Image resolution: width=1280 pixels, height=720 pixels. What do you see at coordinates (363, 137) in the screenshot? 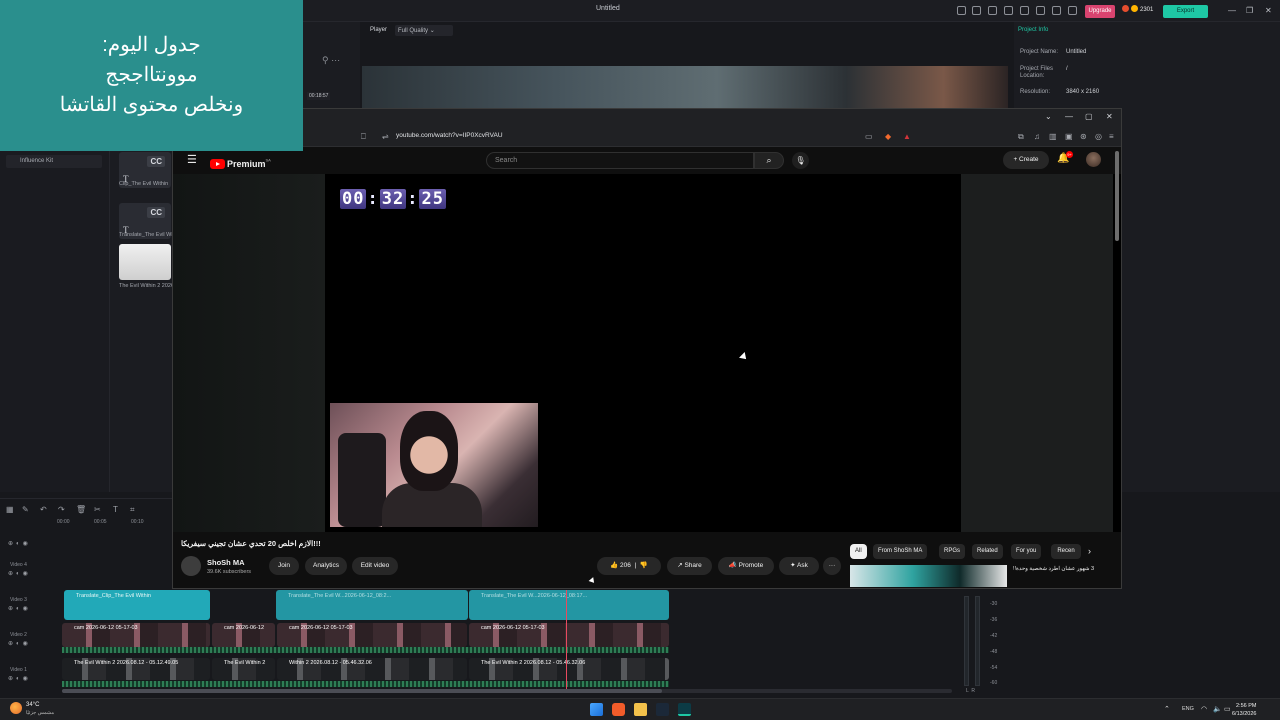
I see `bookmark-icon: ⎕` at bounding box center [363, 137].